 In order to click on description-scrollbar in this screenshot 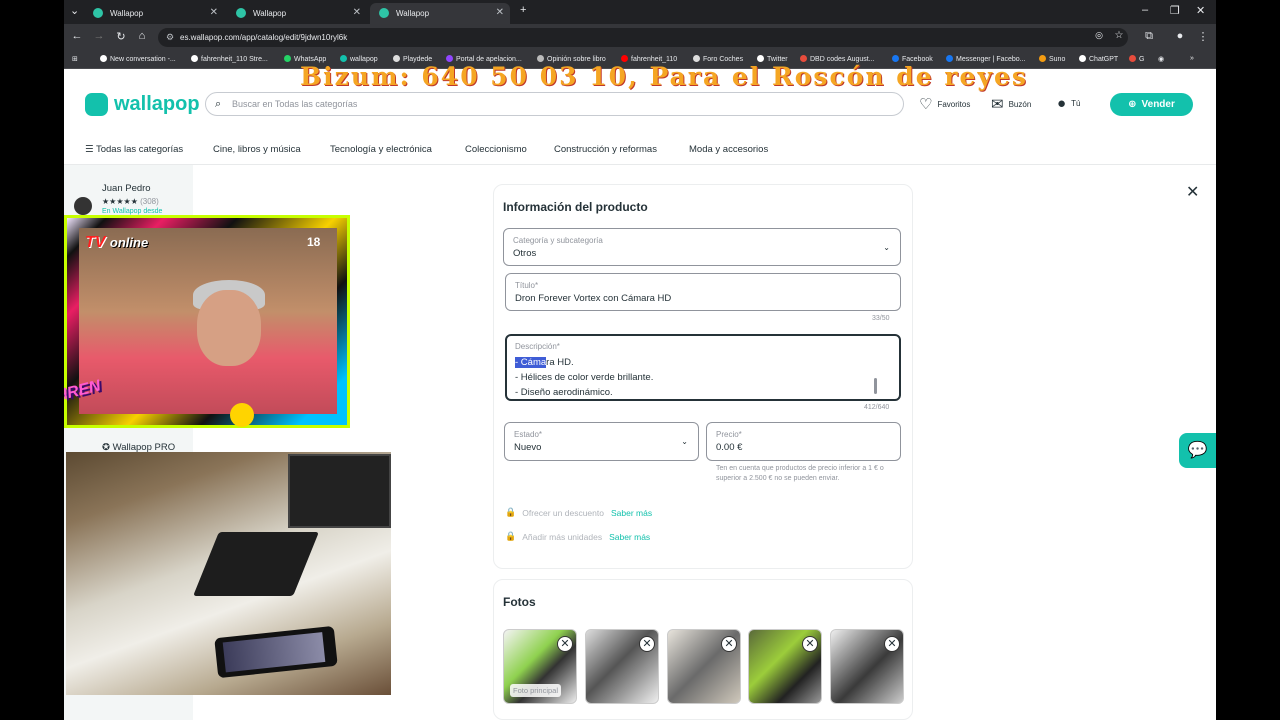, I will do `click(875, 386)`.